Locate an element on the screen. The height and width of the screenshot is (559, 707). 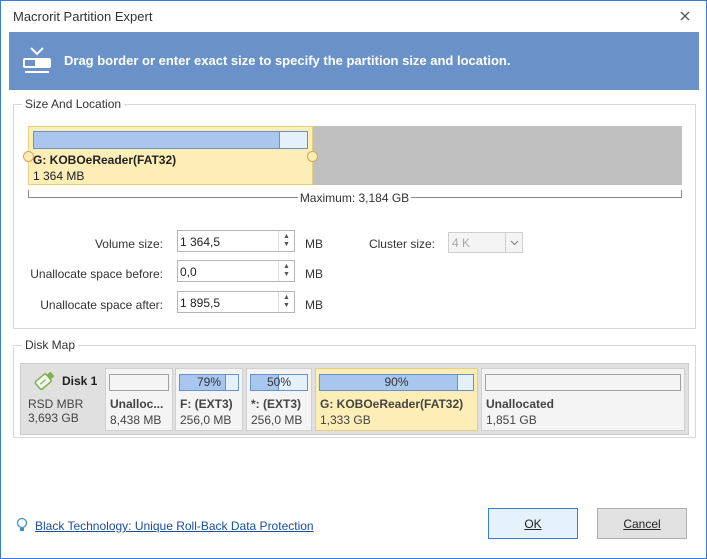
partition-box-name: F: (EXT3) is located at coordinates (206, 404).